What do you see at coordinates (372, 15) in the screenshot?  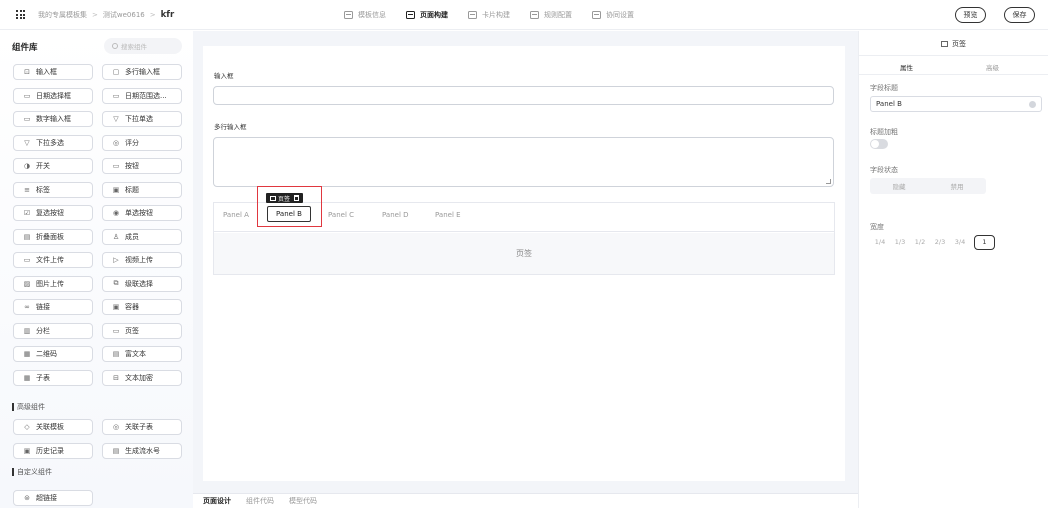 I see `tab-label: 模板信息` at bounding box center [372, 15].